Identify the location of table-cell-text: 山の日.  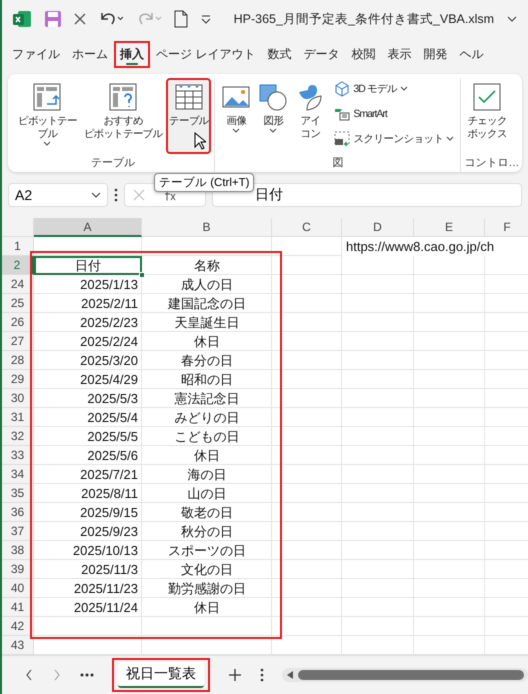
(207, 493).